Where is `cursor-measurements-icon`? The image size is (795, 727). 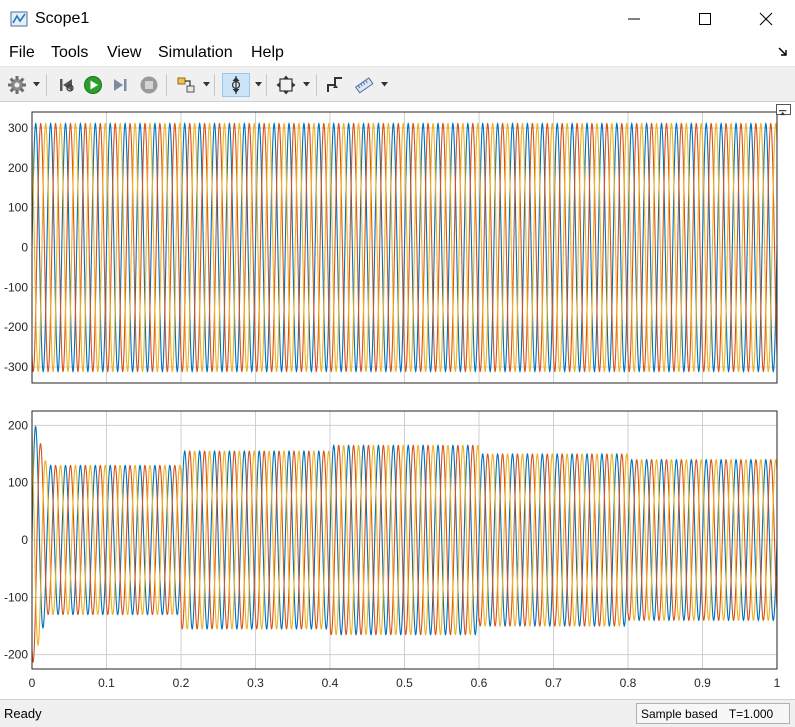 cursor-measurements-icon is located at coordinates (364, 85).